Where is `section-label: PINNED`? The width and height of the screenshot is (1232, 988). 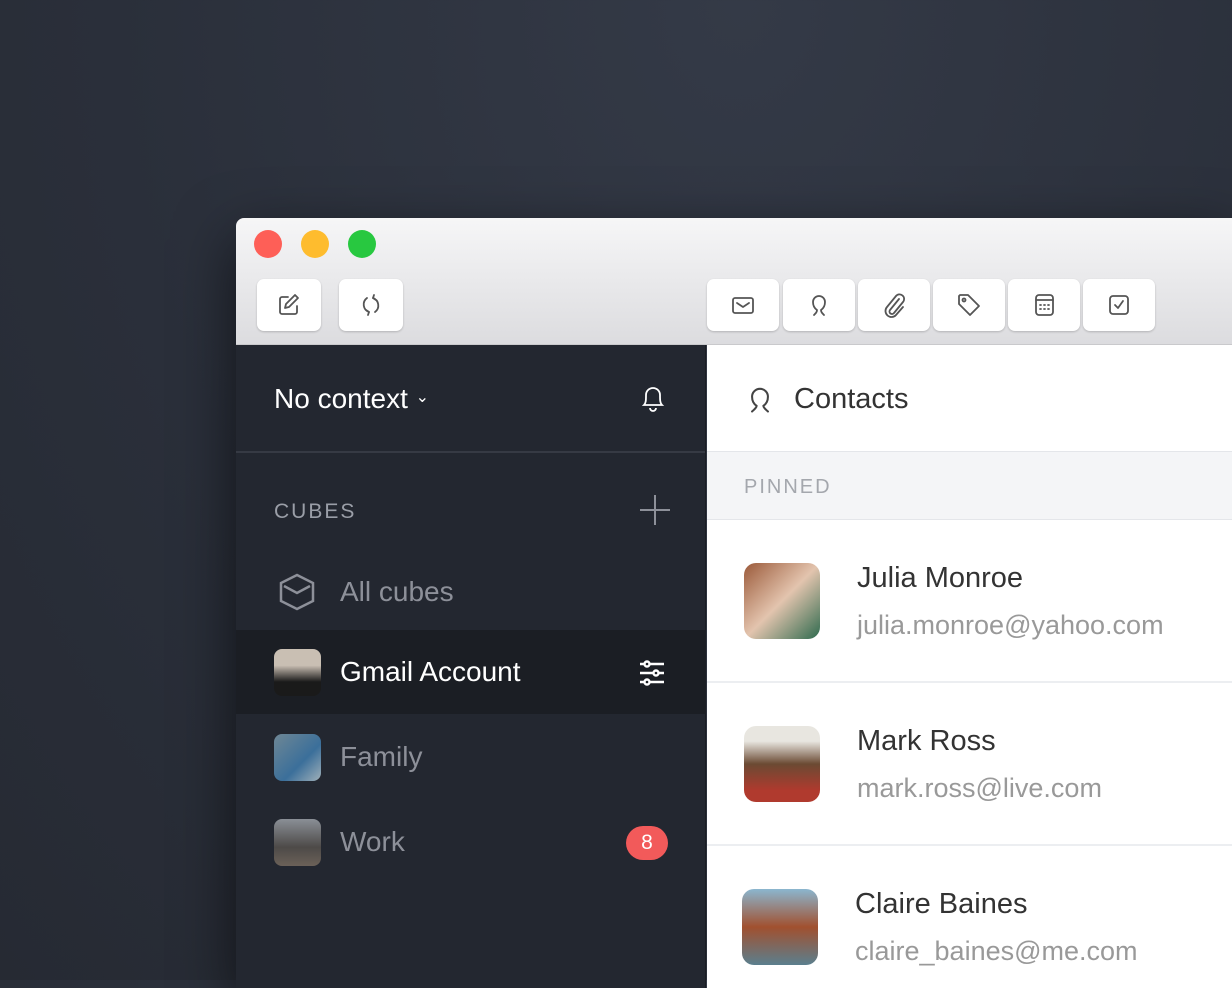 section-label: PINNED is located at coordinates (788, 487).